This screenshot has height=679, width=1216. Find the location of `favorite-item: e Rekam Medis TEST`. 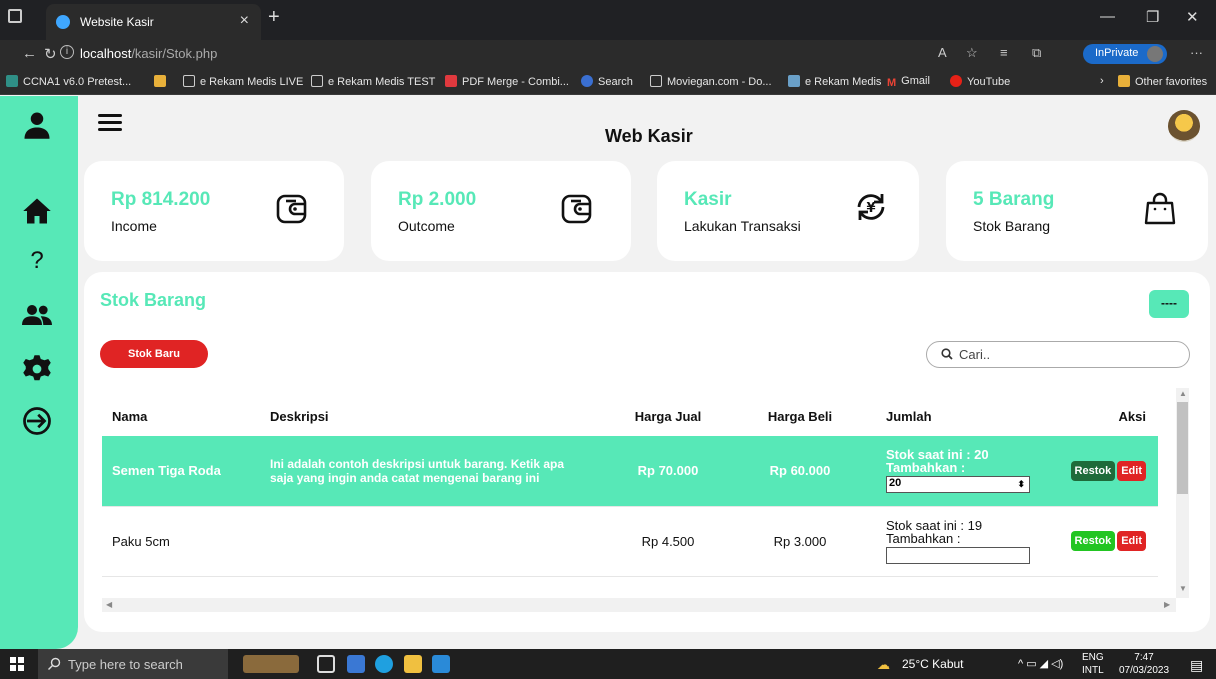

favorite-item: e Rekam Medis TEST is located at coordinates (373, 81).